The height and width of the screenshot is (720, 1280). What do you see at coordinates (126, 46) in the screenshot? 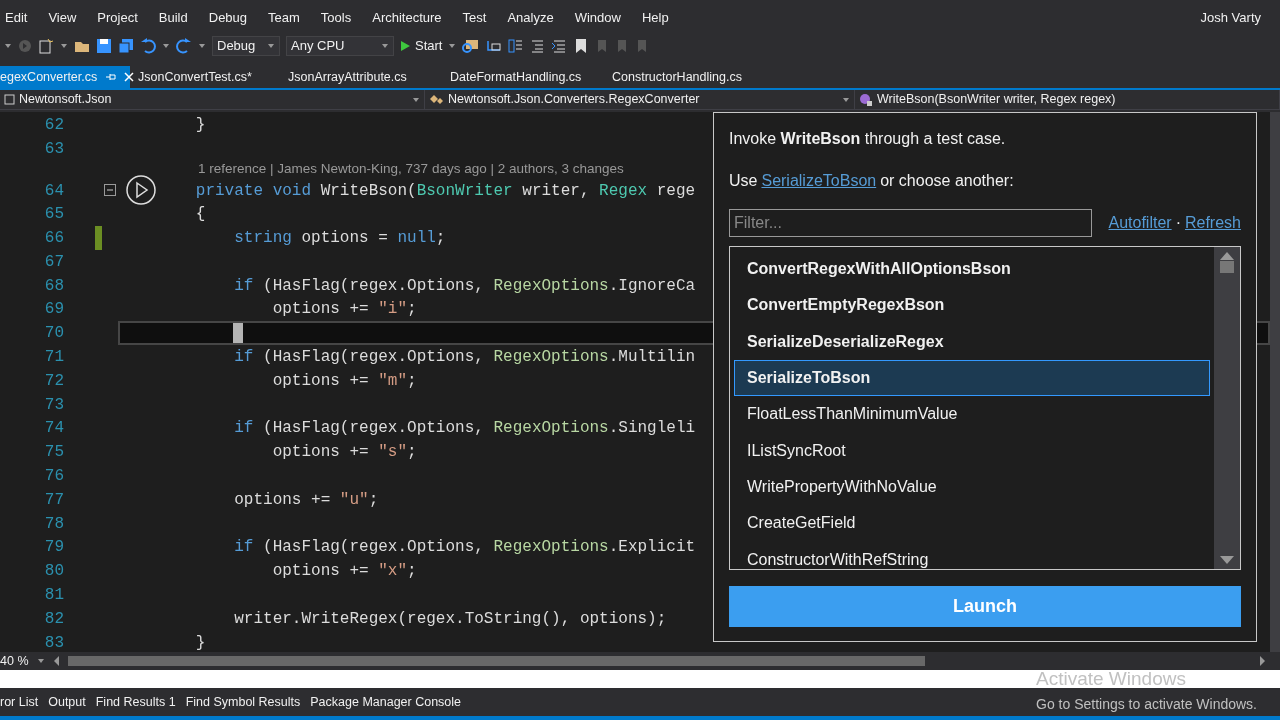
I see `save-all-icon` at bounding box center [126, 46].